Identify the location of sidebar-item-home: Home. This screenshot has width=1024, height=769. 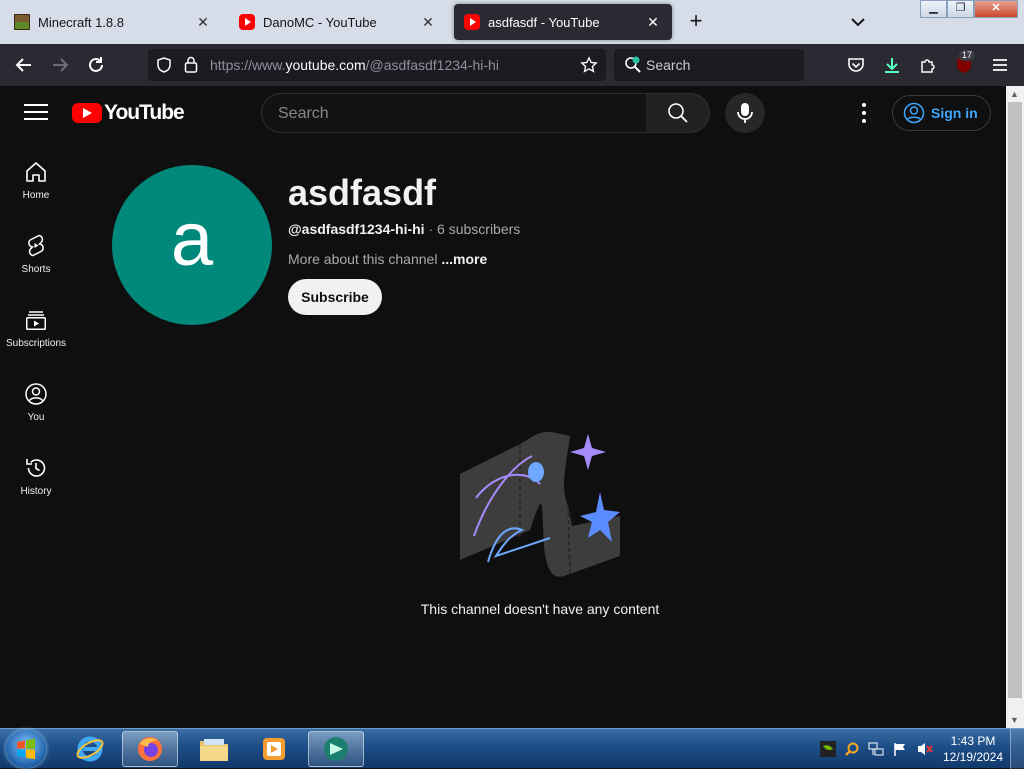
(36, 195).